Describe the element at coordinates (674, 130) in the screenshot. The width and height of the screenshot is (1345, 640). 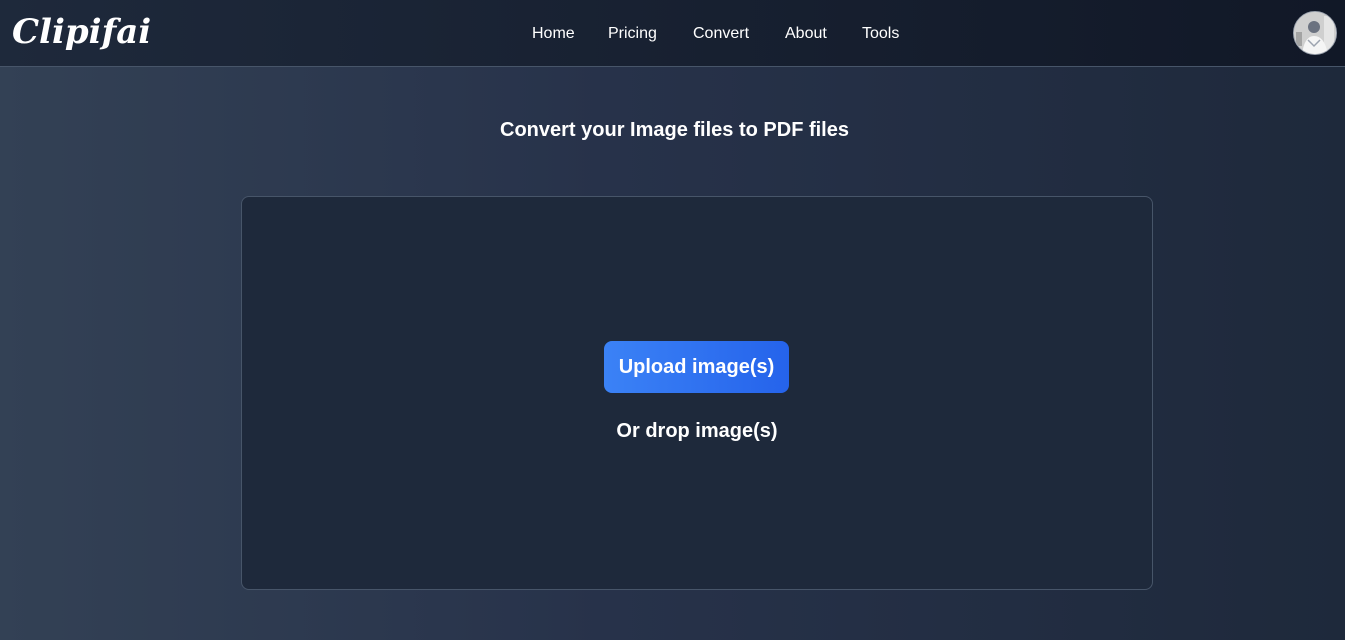
I see `page-title: Convert your Image files to PDF files` at that location.